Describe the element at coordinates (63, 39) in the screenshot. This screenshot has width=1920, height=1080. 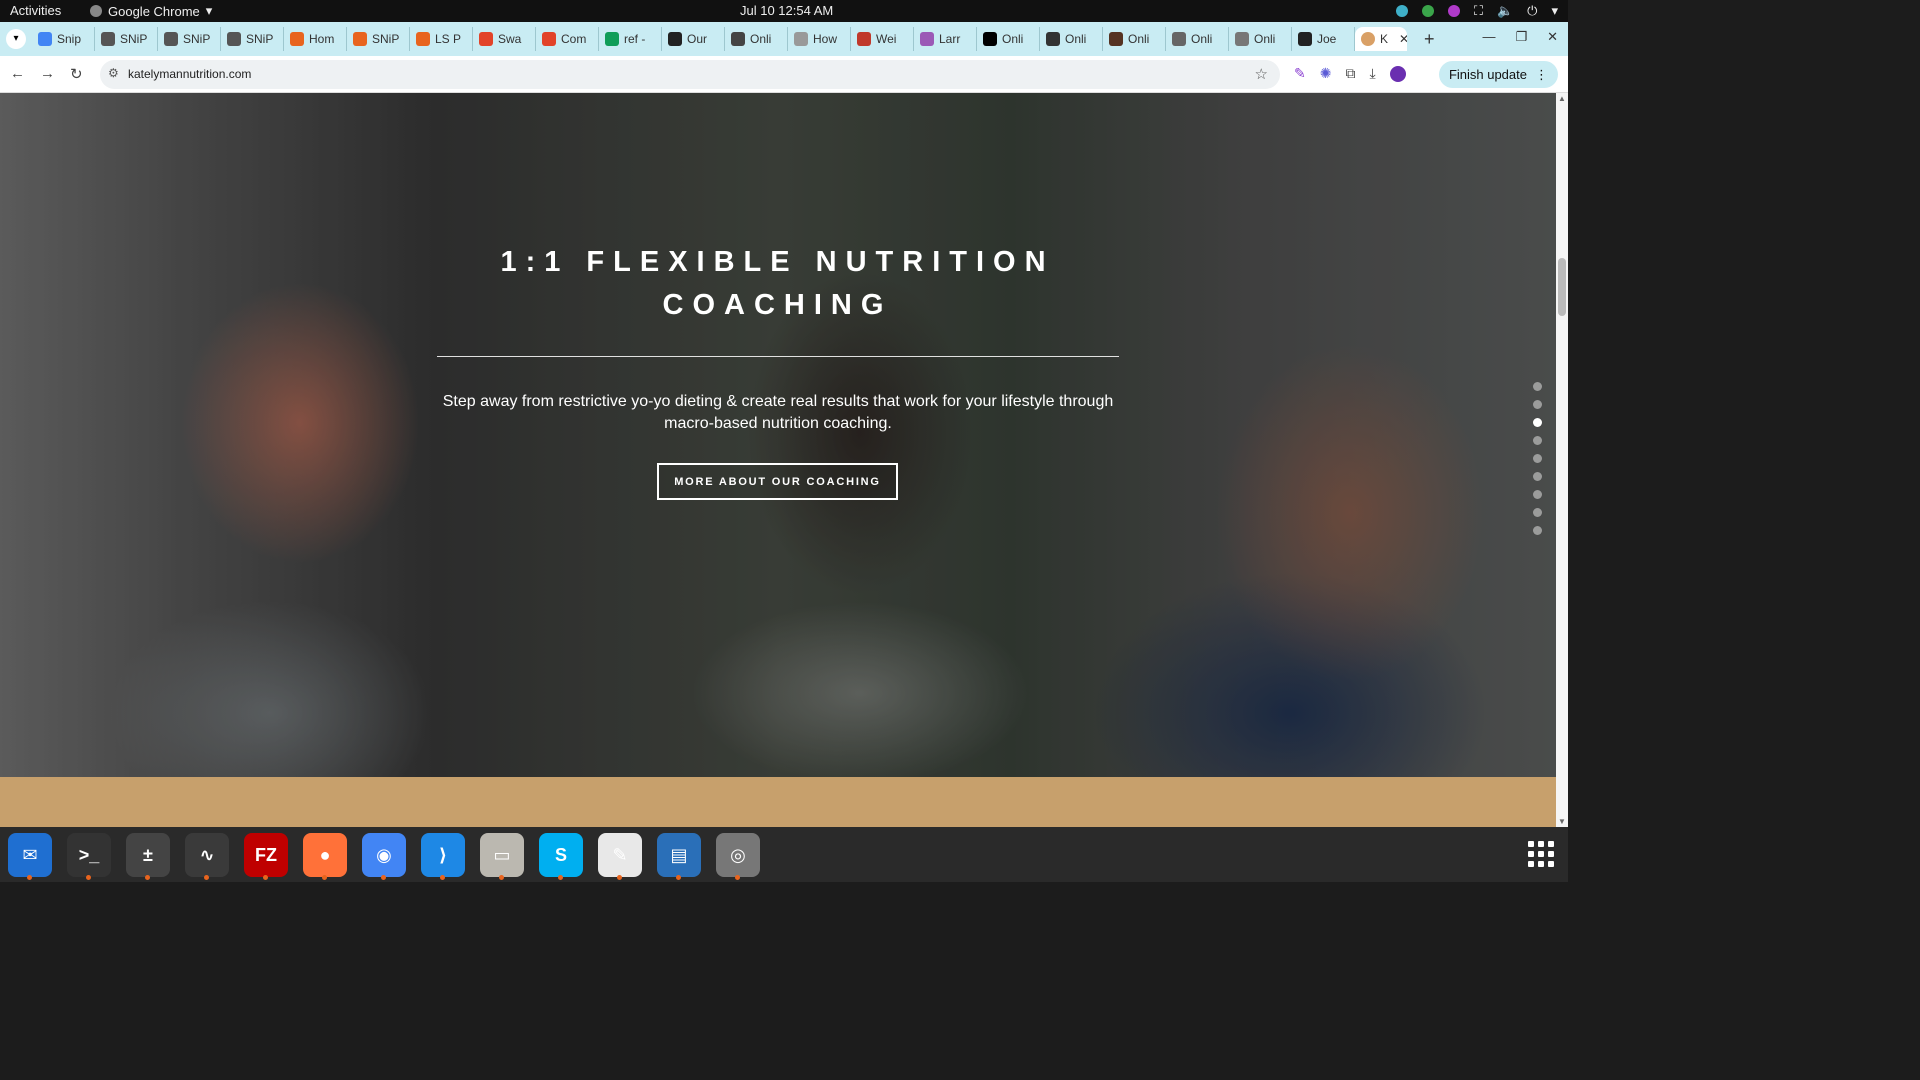
I see `browser-tab: Snip` at that location.